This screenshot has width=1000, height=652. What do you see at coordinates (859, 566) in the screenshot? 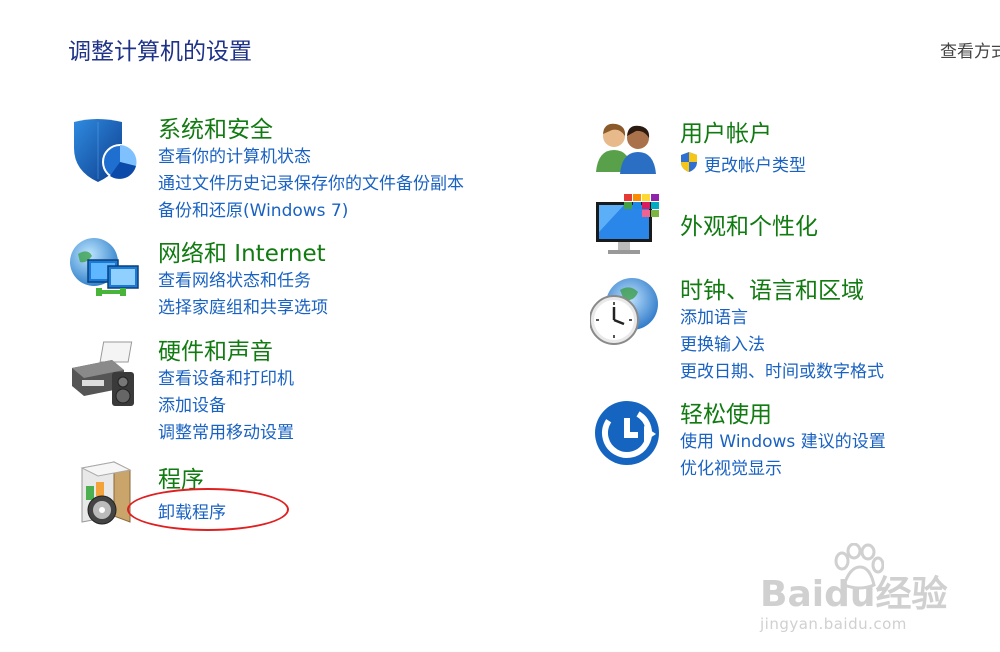
I see `baidu-paw-icon` at bounding box center [859, 566].